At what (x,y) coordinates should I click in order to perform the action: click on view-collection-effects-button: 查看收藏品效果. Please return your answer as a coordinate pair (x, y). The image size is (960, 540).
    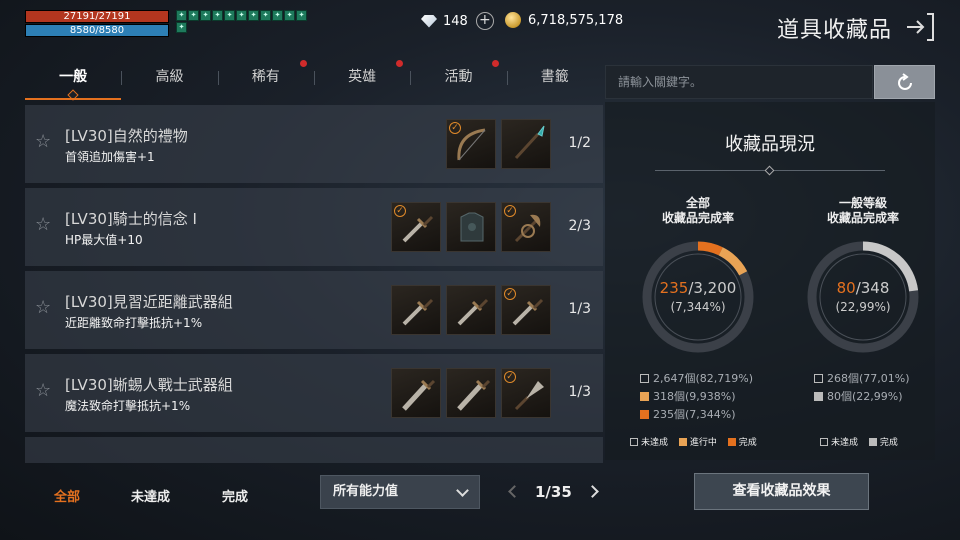
    Looking at the image, I should click on (781, 491).